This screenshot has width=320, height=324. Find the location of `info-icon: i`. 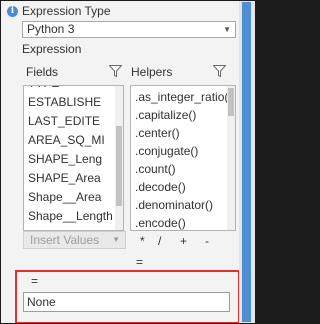

info-icon: i is located at coordinates (12, 11).